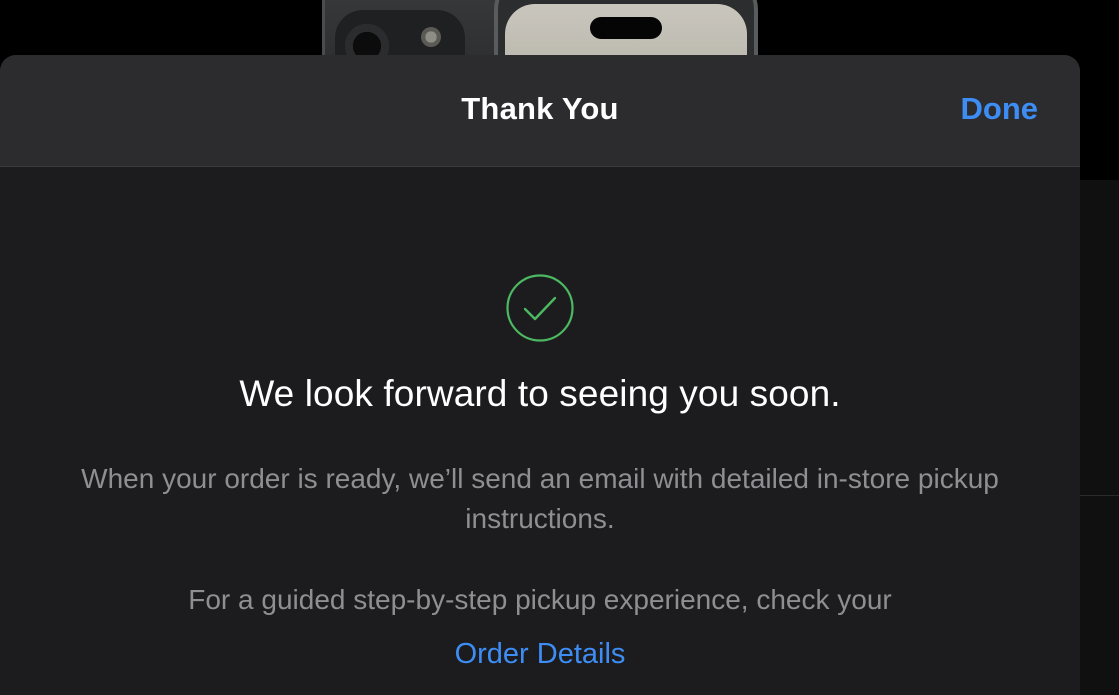 This screenshot has width=1119, height=695. I want to click on order-details-row: Order Details, so click(540, 654).